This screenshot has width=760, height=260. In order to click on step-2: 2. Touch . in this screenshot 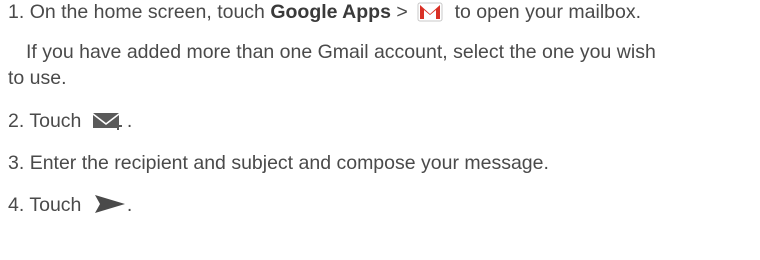, I will do `click(70, 121)`.